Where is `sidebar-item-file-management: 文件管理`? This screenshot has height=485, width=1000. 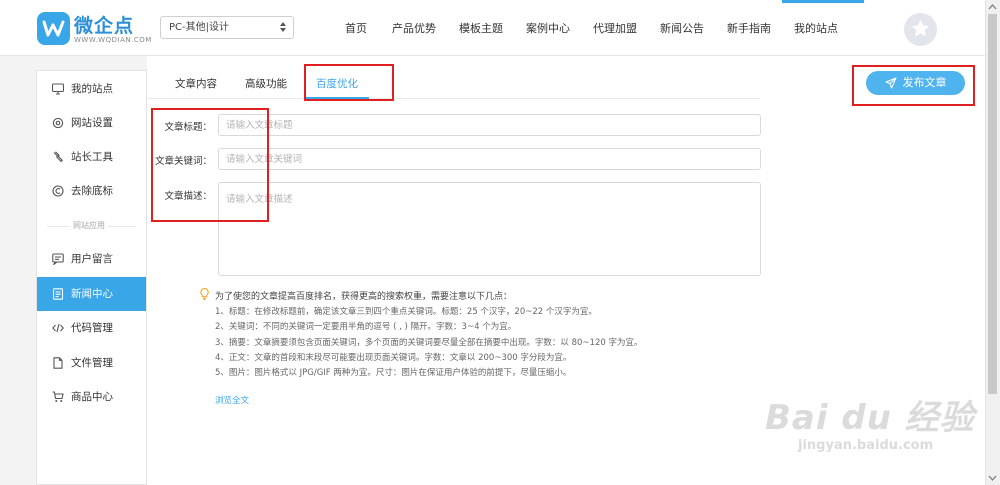 sidebar-item-file-management: 文件管理 is located at coordinates (91, 363).